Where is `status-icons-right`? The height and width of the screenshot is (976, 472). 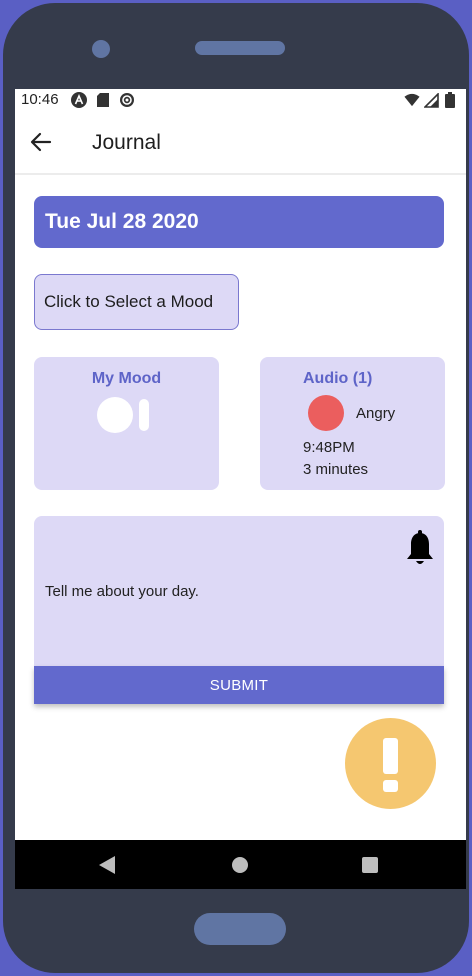
status-icons-right is located at coordinates (431, 100).